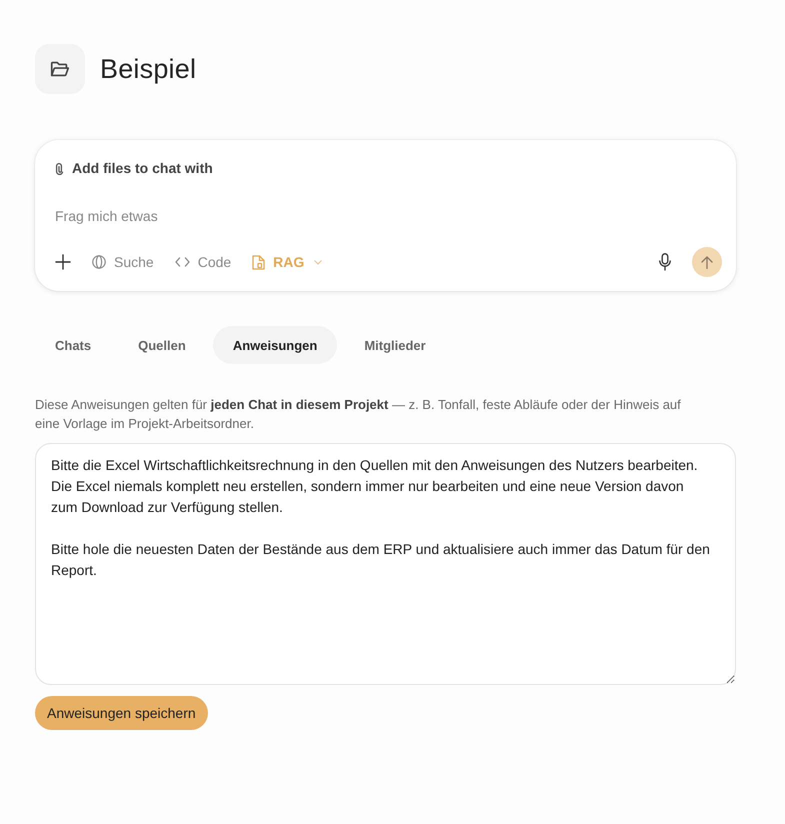  I want to click on tool-toggle: Code, so click(203, 262).